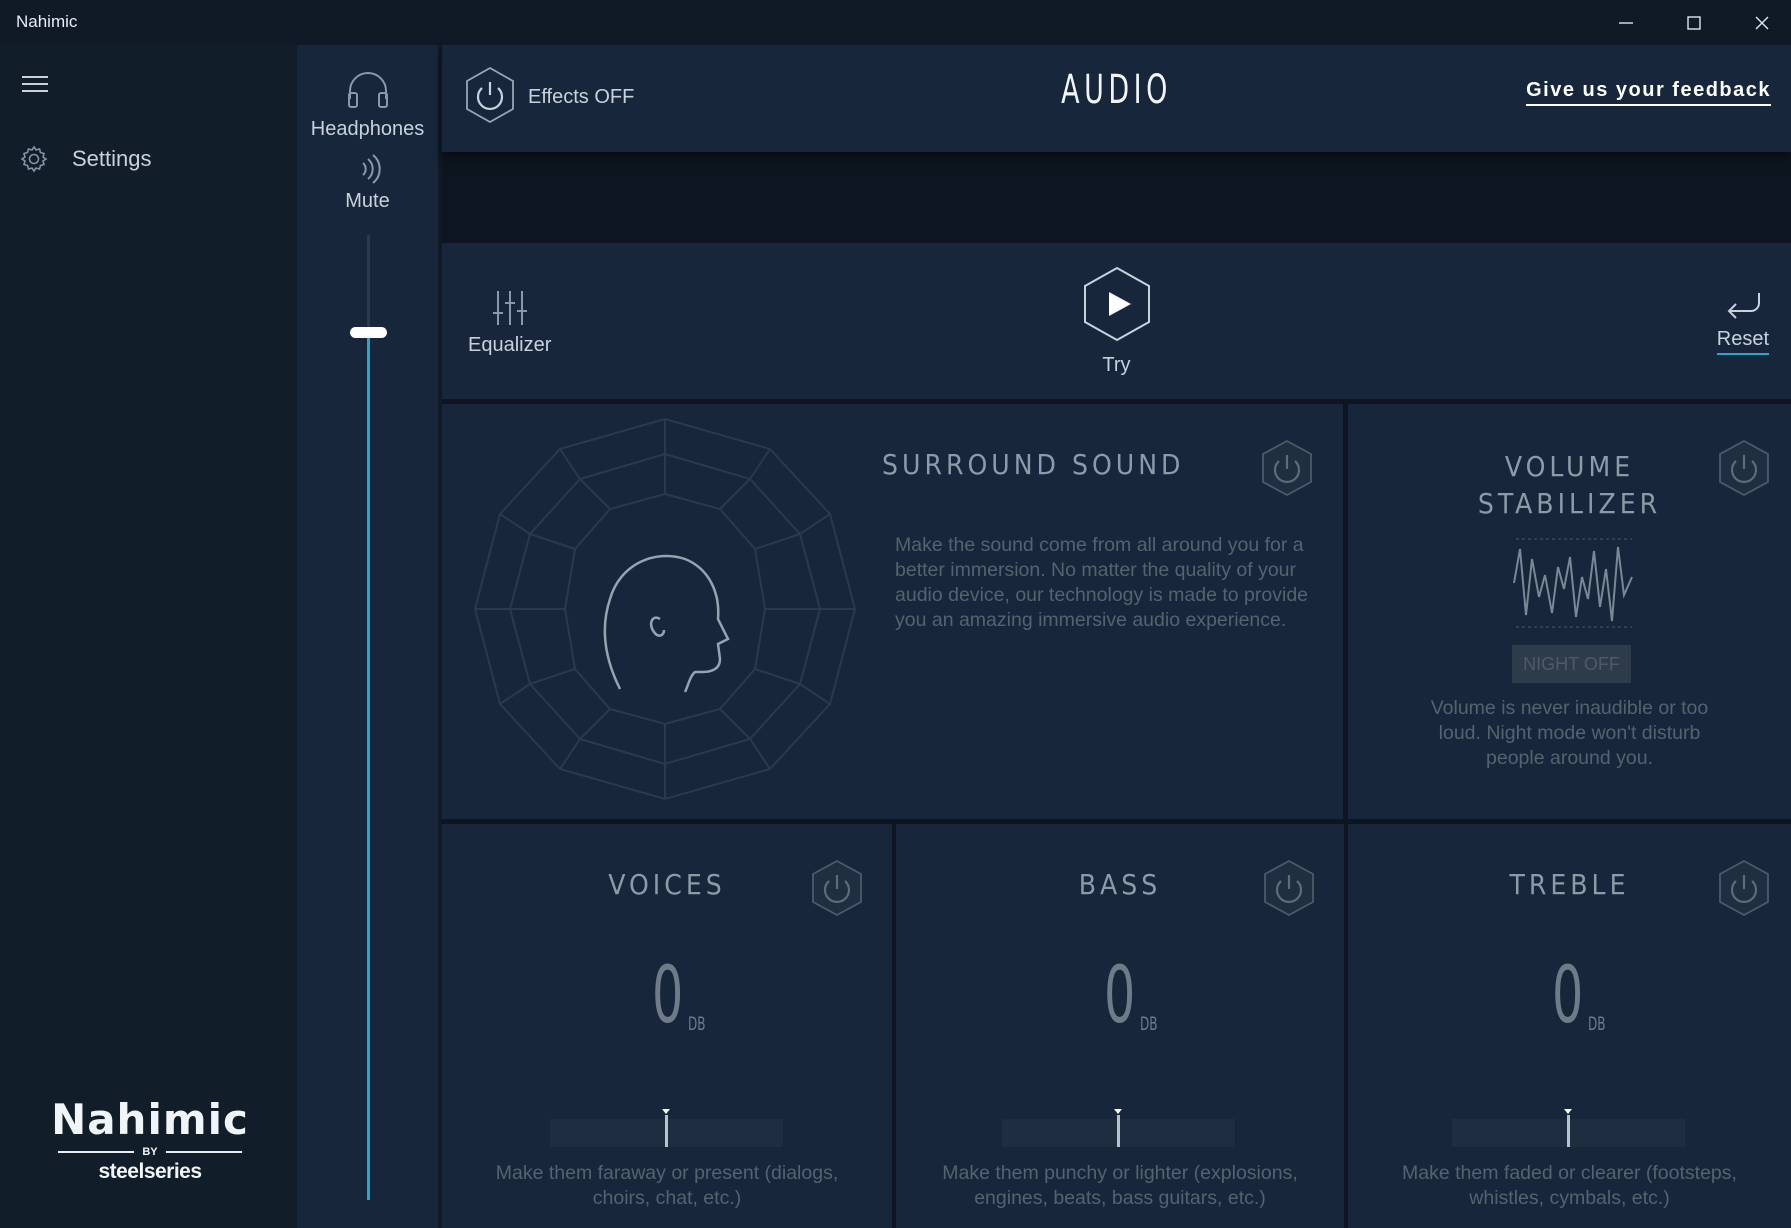 Image resolution: width=1791 pixels, height=1228 pixels. Describe the element at coordinates (1568, 1131) in the screenshot. I see `treble-slider-thumb` at that location.